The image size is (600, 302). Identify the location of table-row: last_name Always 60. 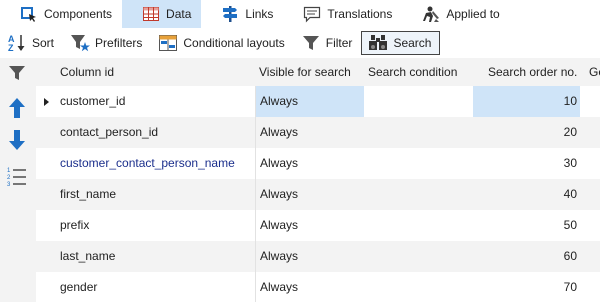
(318, 256).